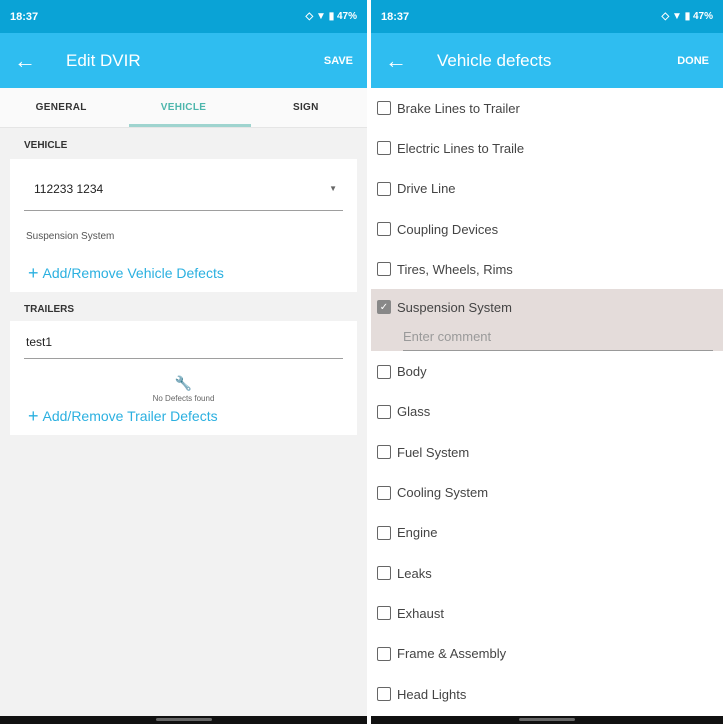 The height and width of the screenshot is (724, 723). I want to click on defect-label: Head Lights, so click(432, 694).